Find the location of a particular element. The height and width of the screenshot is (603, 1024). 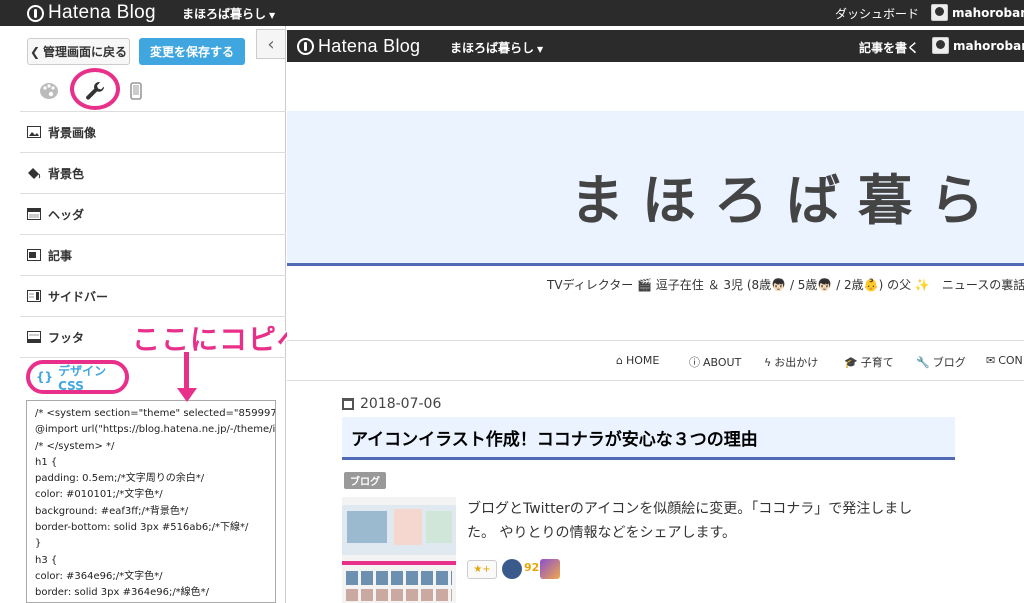

section-header: ヘッダ is located at coordinates (153, 213).